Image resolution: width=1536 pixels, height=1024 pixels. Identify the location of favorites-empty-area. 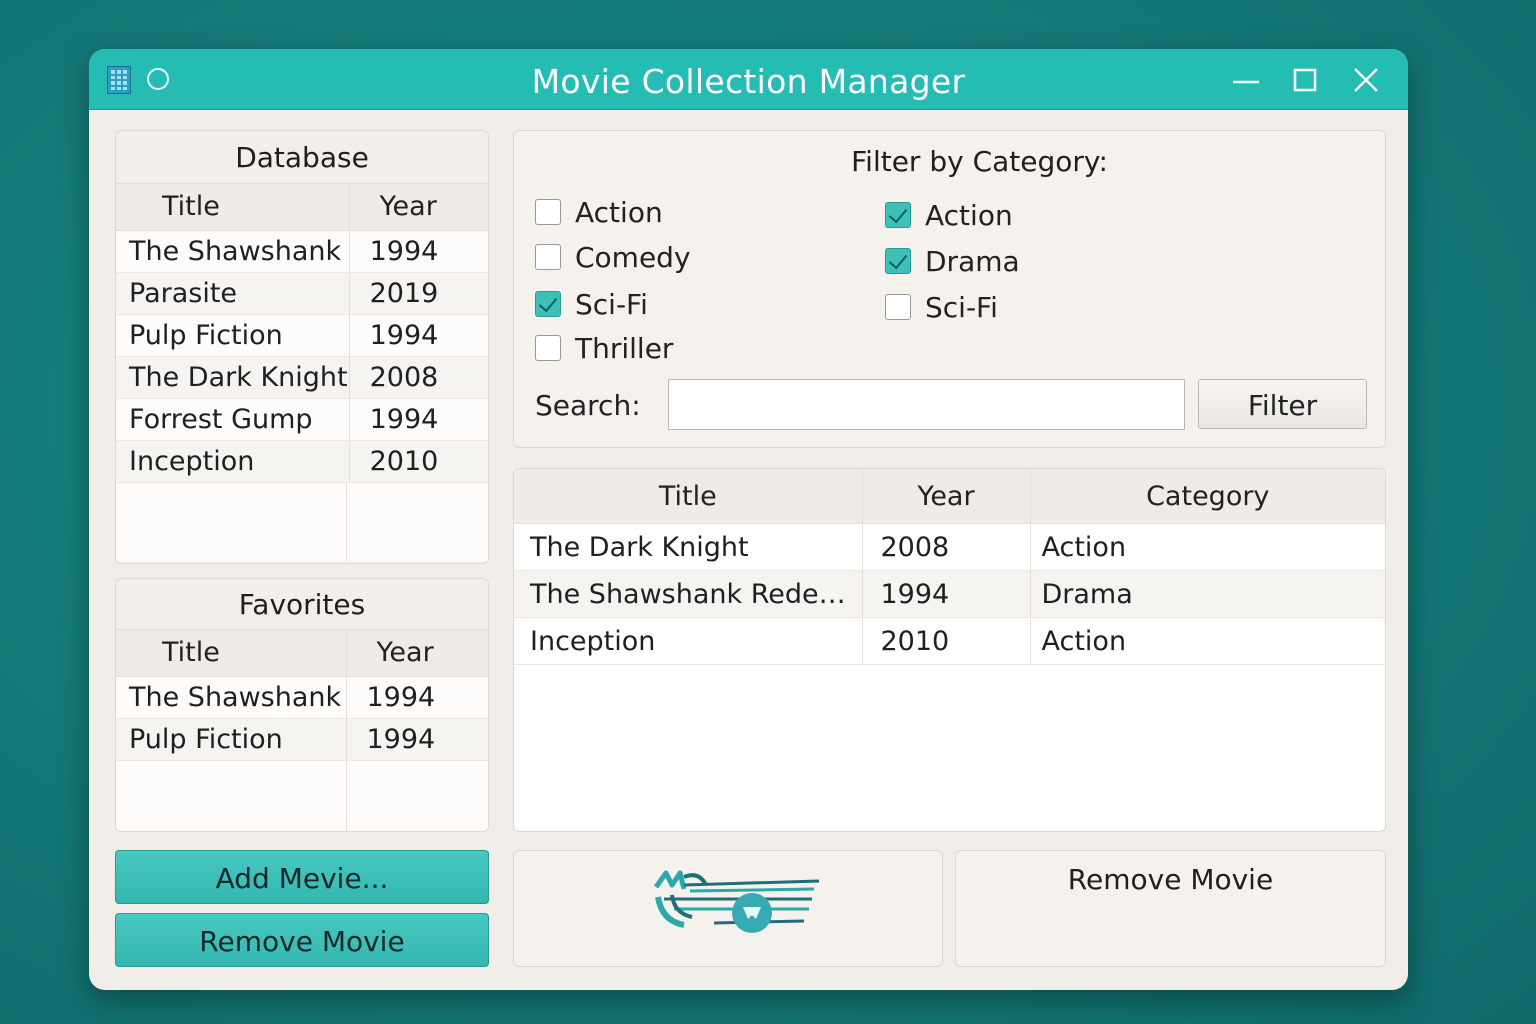
(302, 795).